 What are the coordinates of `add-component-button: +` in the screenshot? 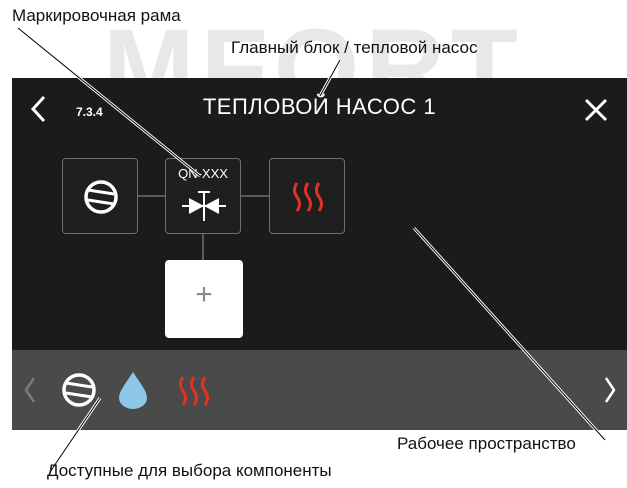 It's located at (204, 299).